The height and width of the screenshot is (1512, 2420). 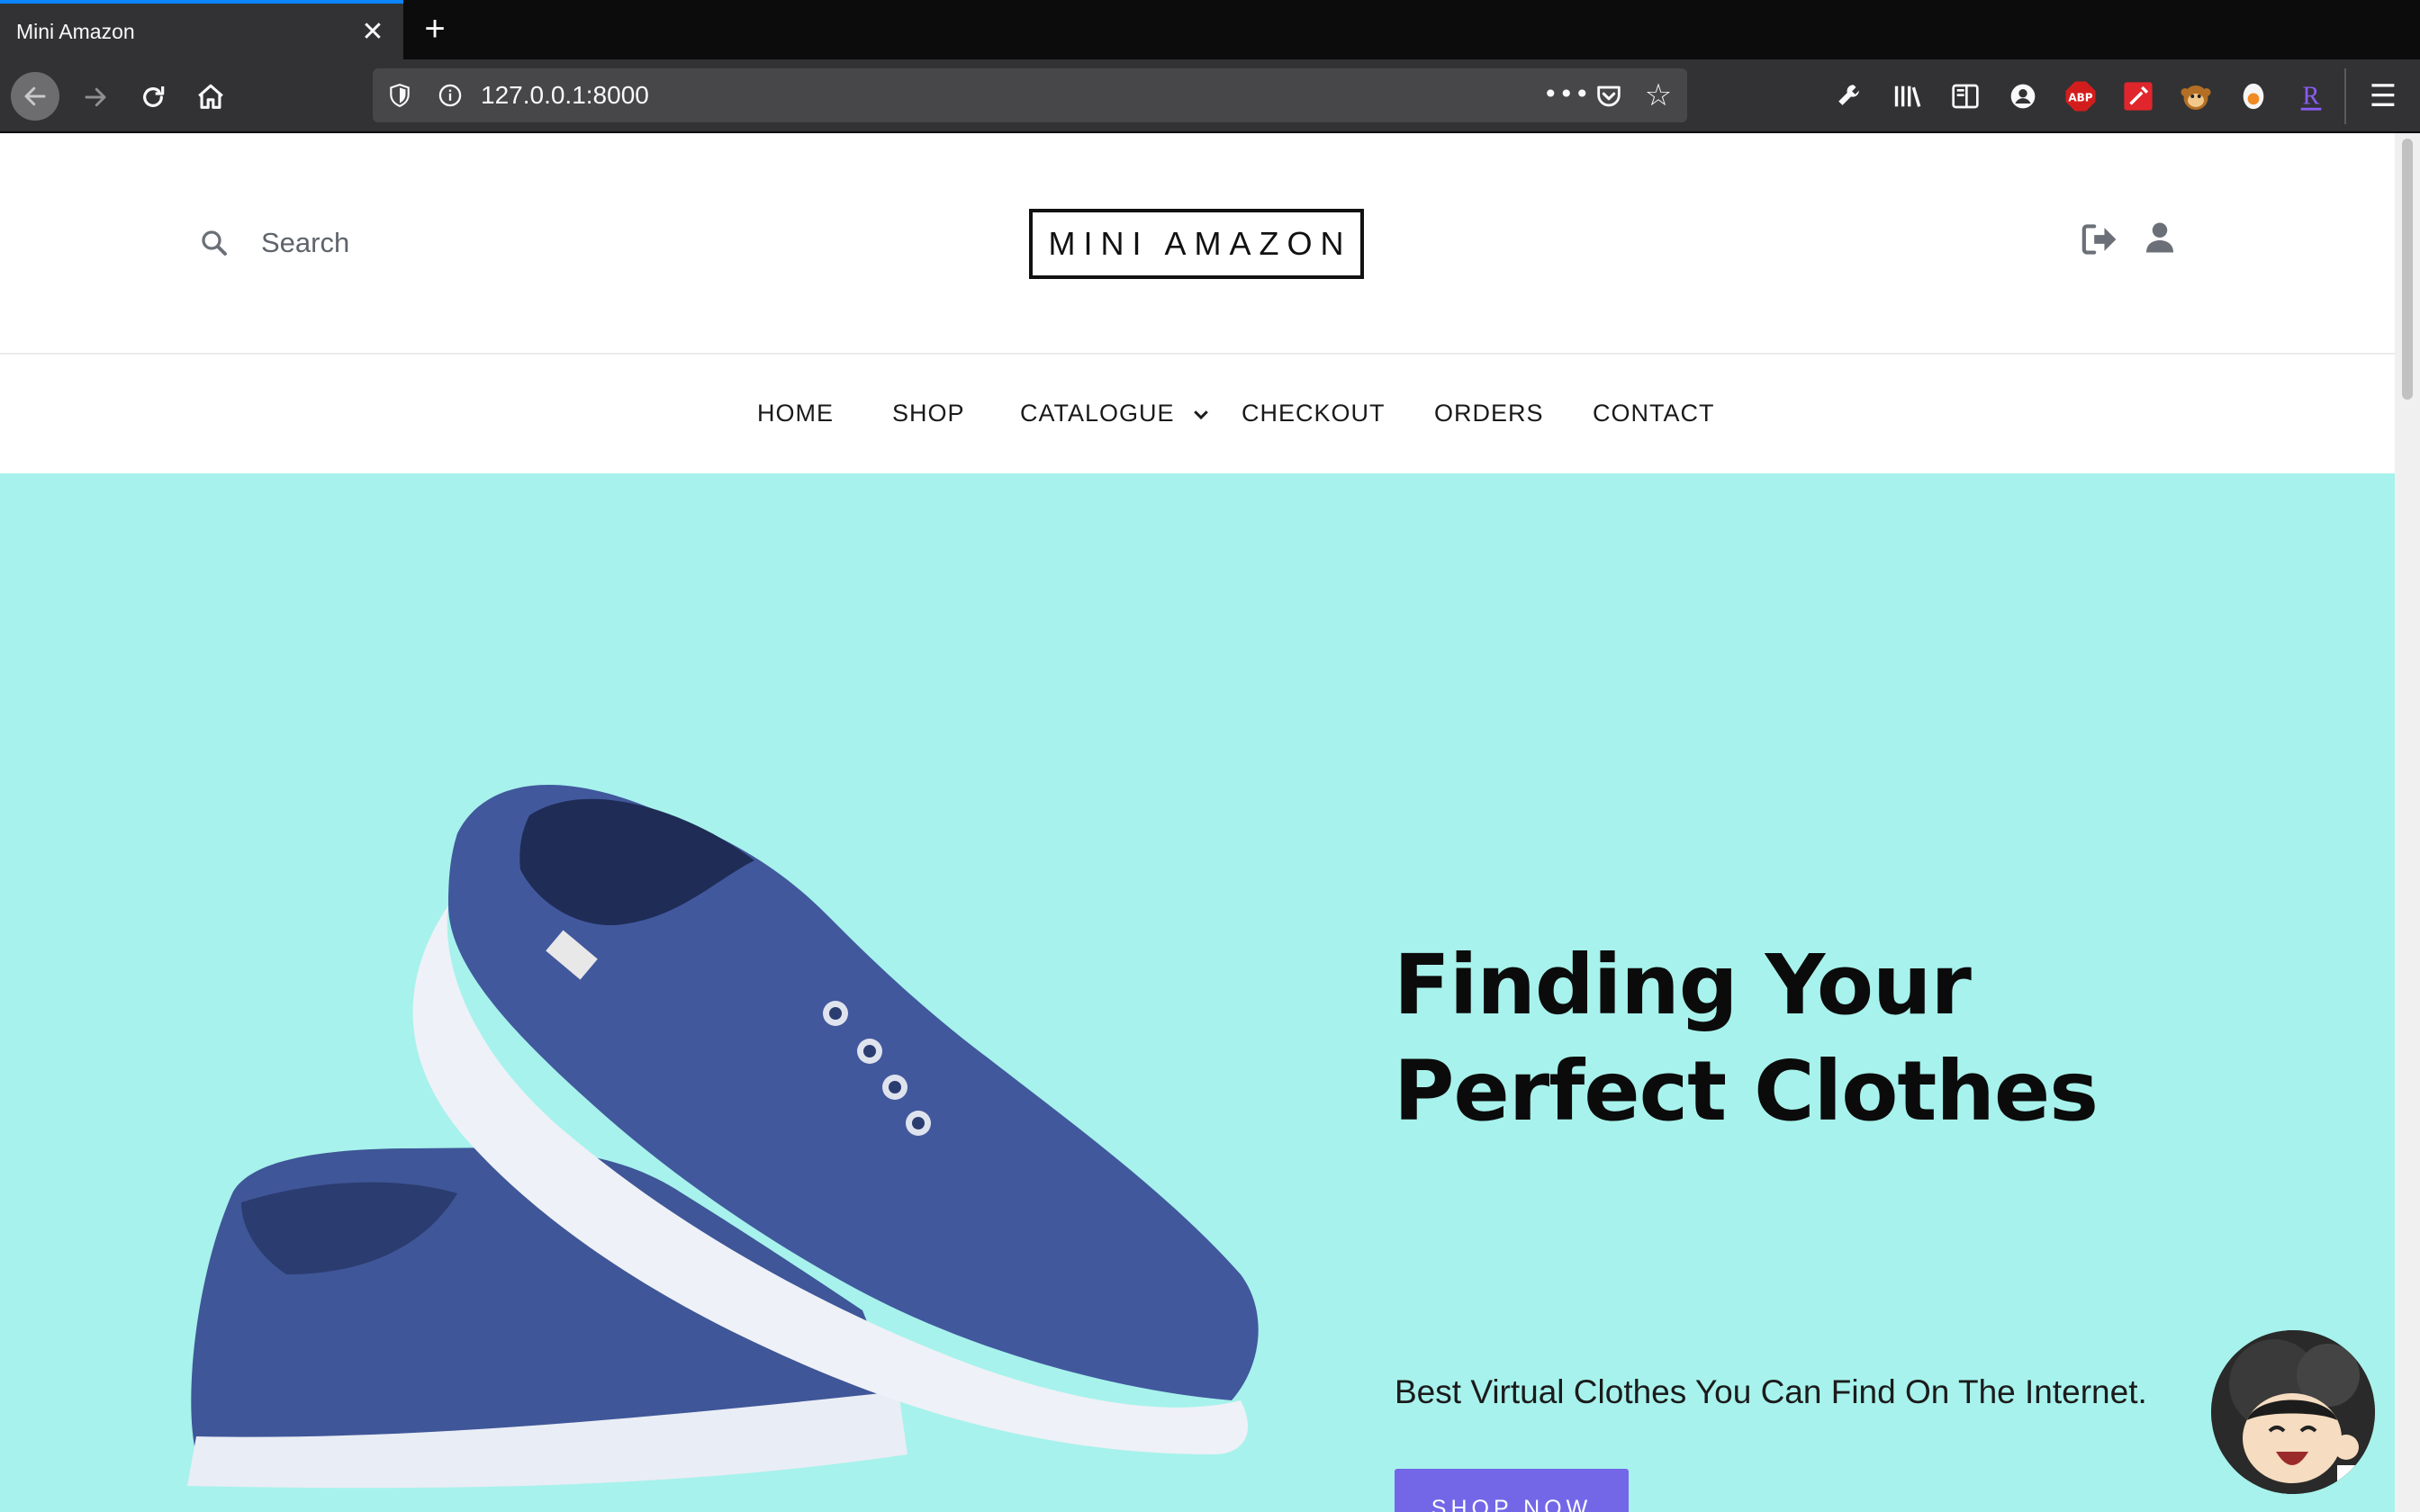 What do you see at coordinates (1489, 414) in the screenshot?
I see `nav-orders: ORDERS` at bounding box center [1489, 414].